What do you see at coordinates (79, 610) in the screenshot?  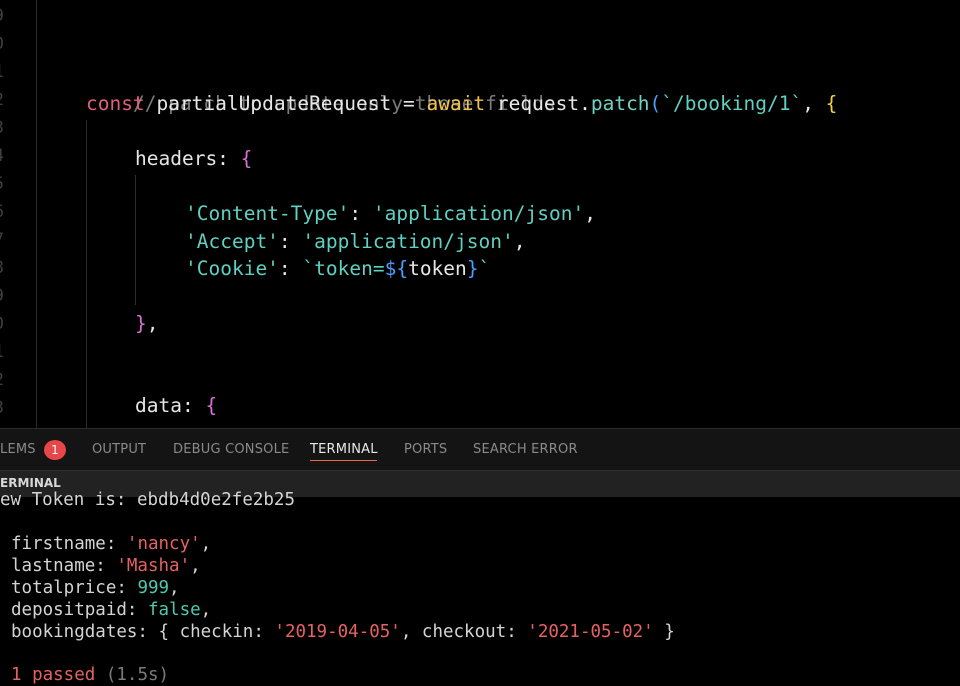 I see `depositpaid-key: depositpaid:` at bounding box center [79, 610].